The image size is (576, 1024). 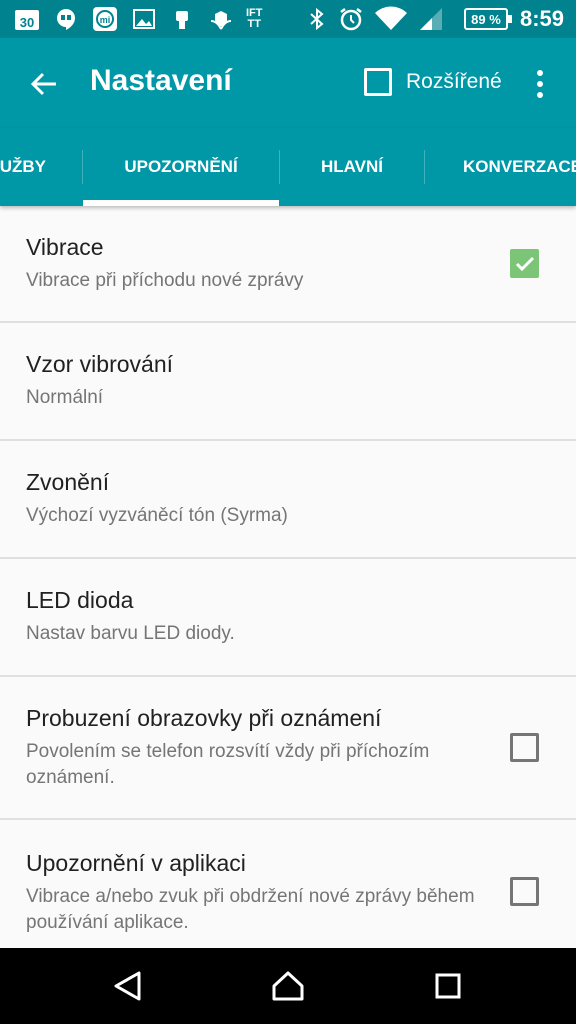 What do you see at coordinates (454, 81) in the screenshot?
I see `advanced-label: Rozšířené` at bounding box center [454, 81].